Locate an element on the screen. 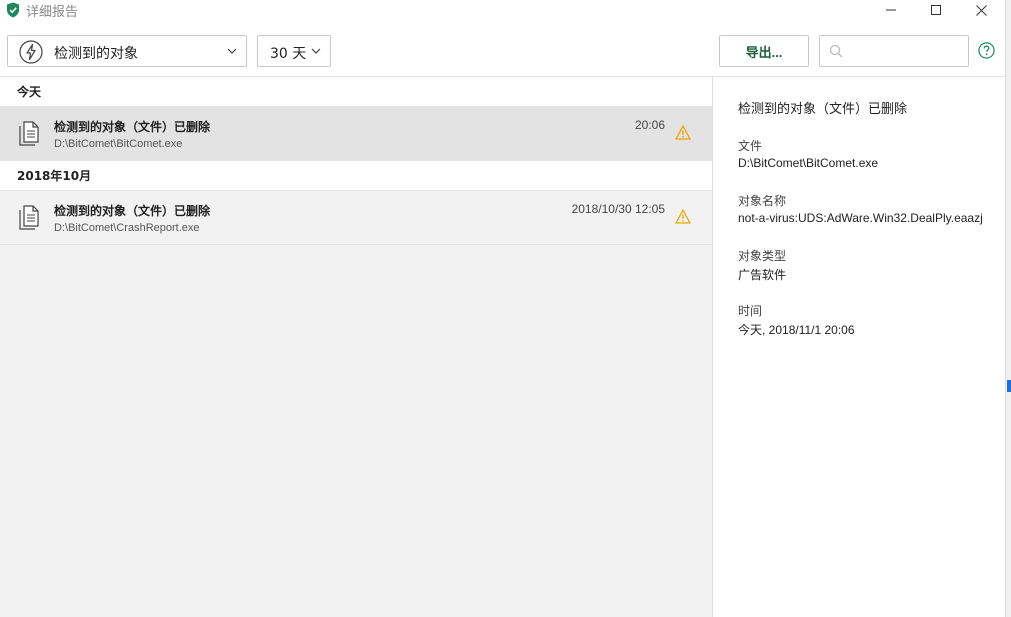 The image size is (1011, 617). help-icon is located at coordinates (986, 50).